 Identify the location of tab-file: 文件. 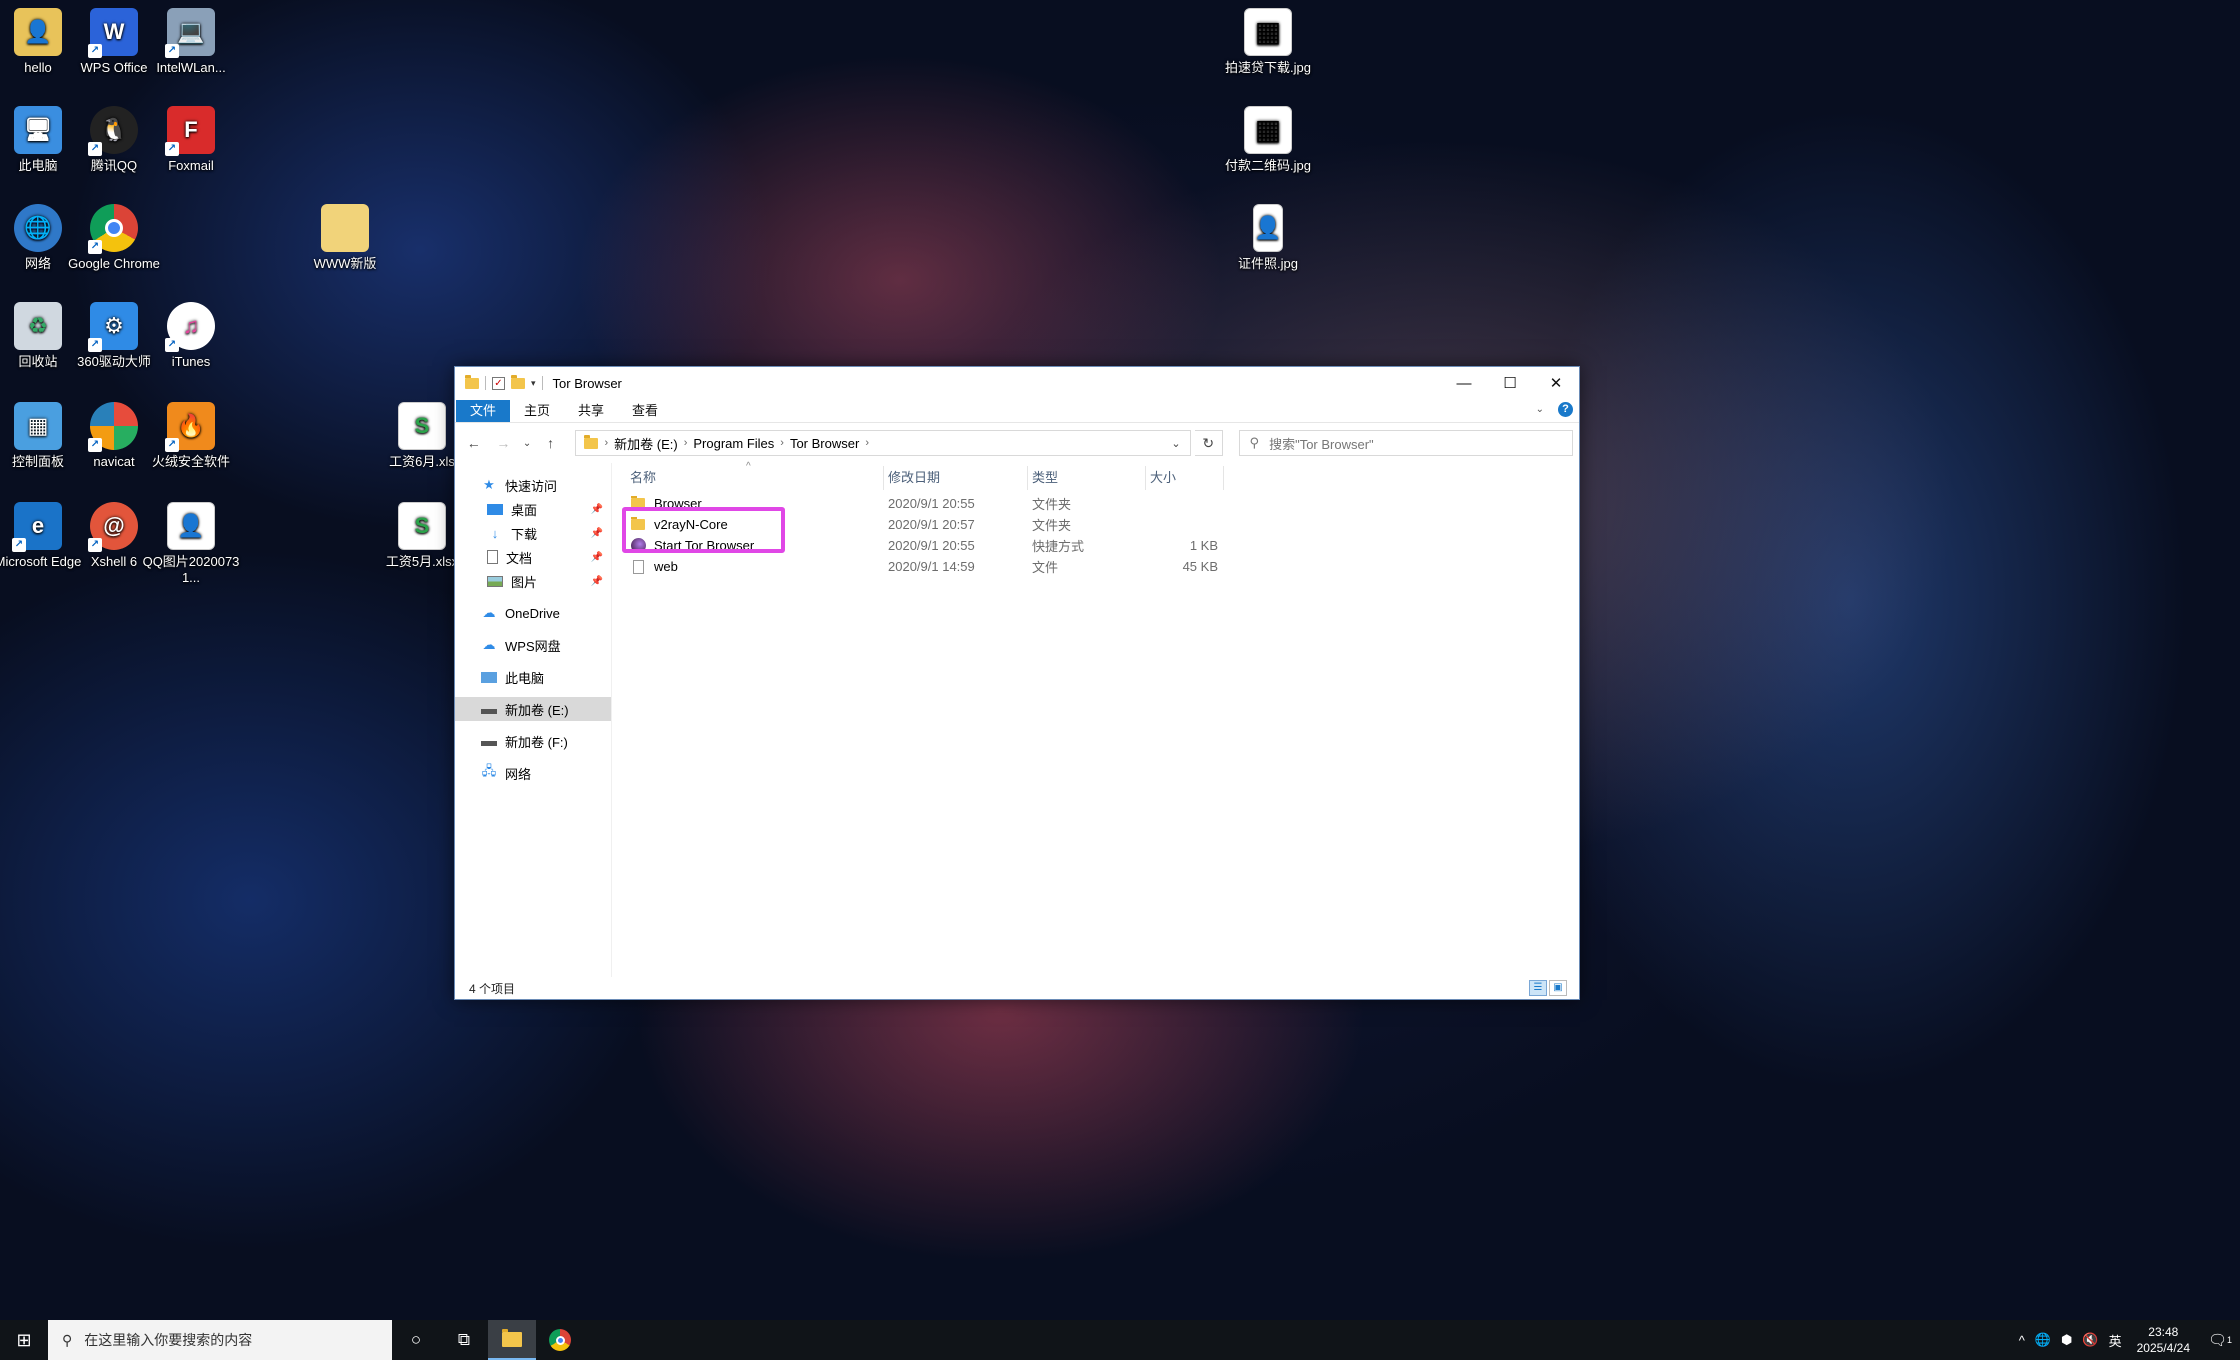
(483, 410).